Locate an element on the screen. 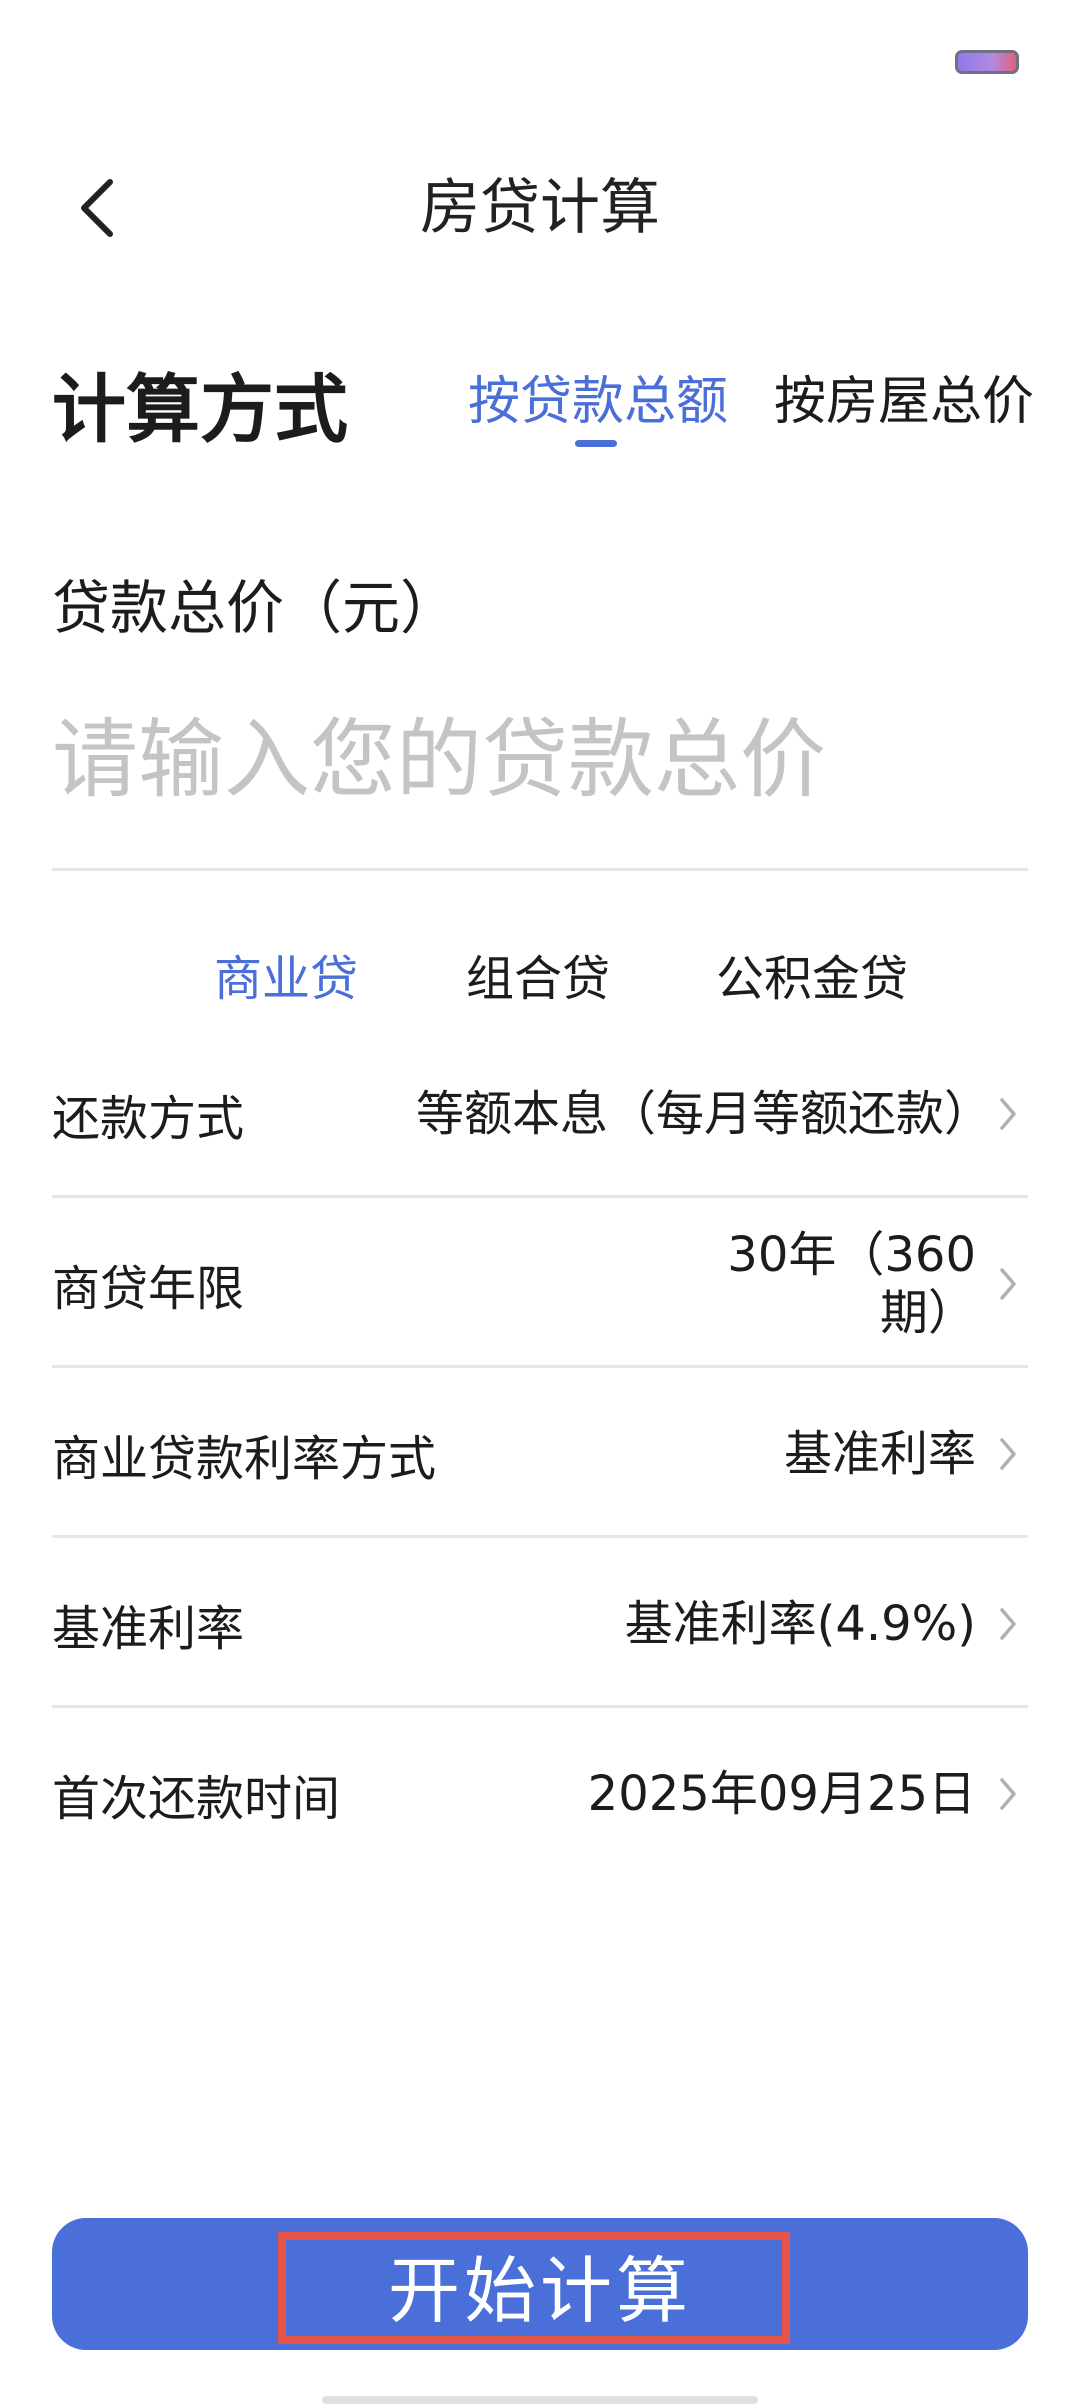  start-calculation-label: 开始计算 is located at coordinates (539, 2291).